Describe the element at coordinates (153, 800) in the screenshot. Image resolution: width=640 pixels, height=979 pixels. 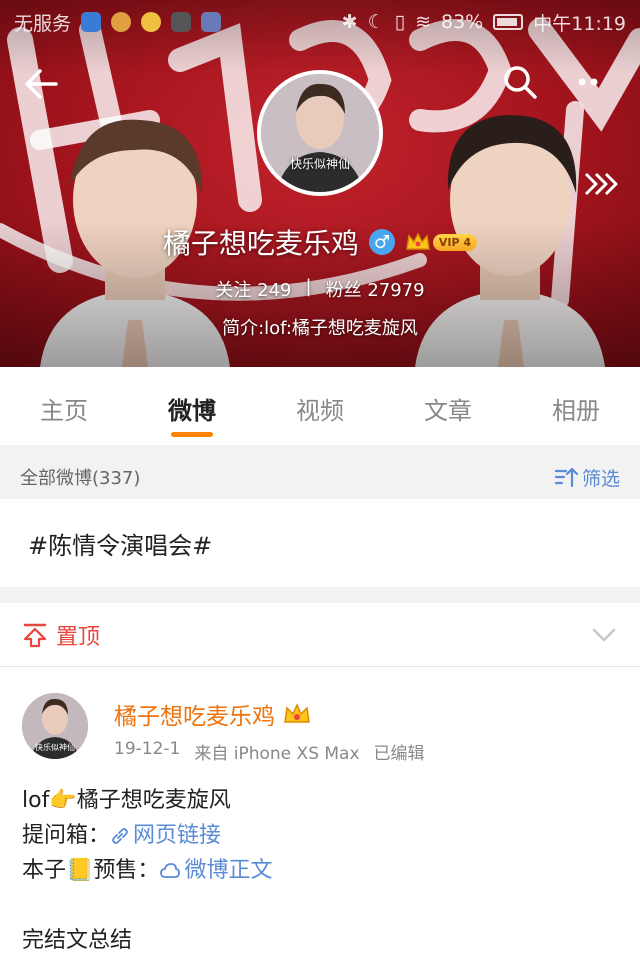
I see `line1-text: 橘子想吃麦旋风` at that location.